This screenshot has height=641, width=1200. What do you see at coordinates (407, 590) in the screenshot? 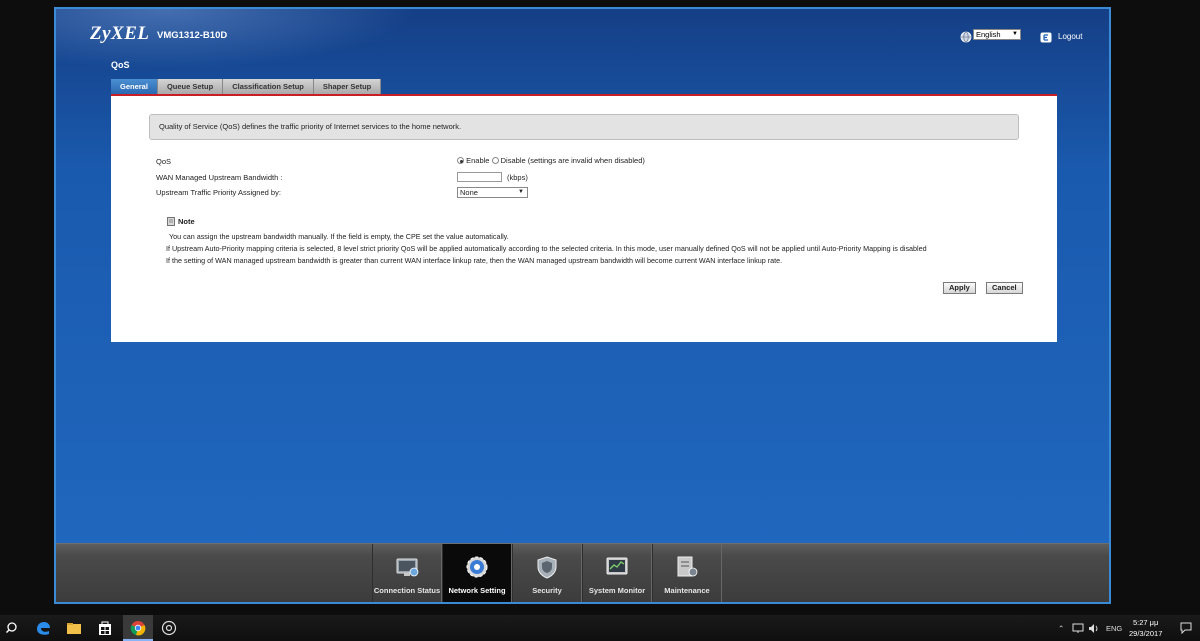
I see `nav-label: Connection Status` at bounding box center [407, 590].